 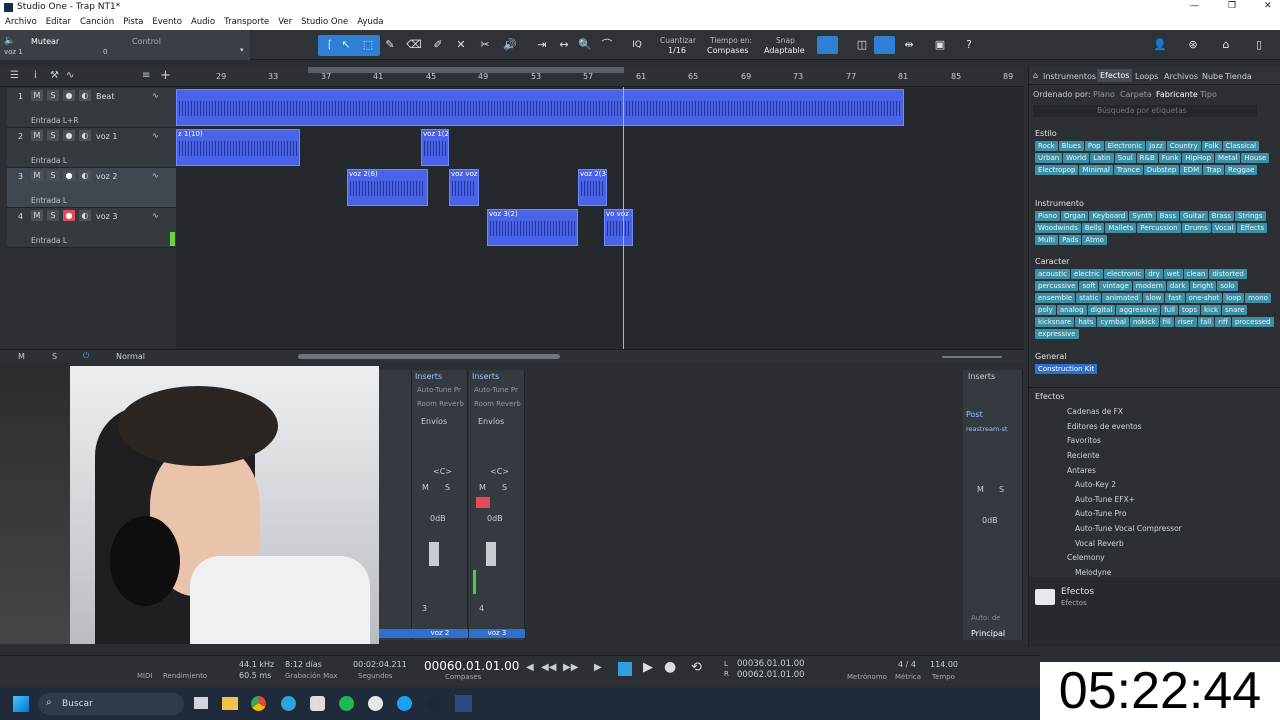 What do you see at coordinates (1232, 6) in the screenshot?
I see `maximize-icon: ❐` at bounding box center [1232, 6].